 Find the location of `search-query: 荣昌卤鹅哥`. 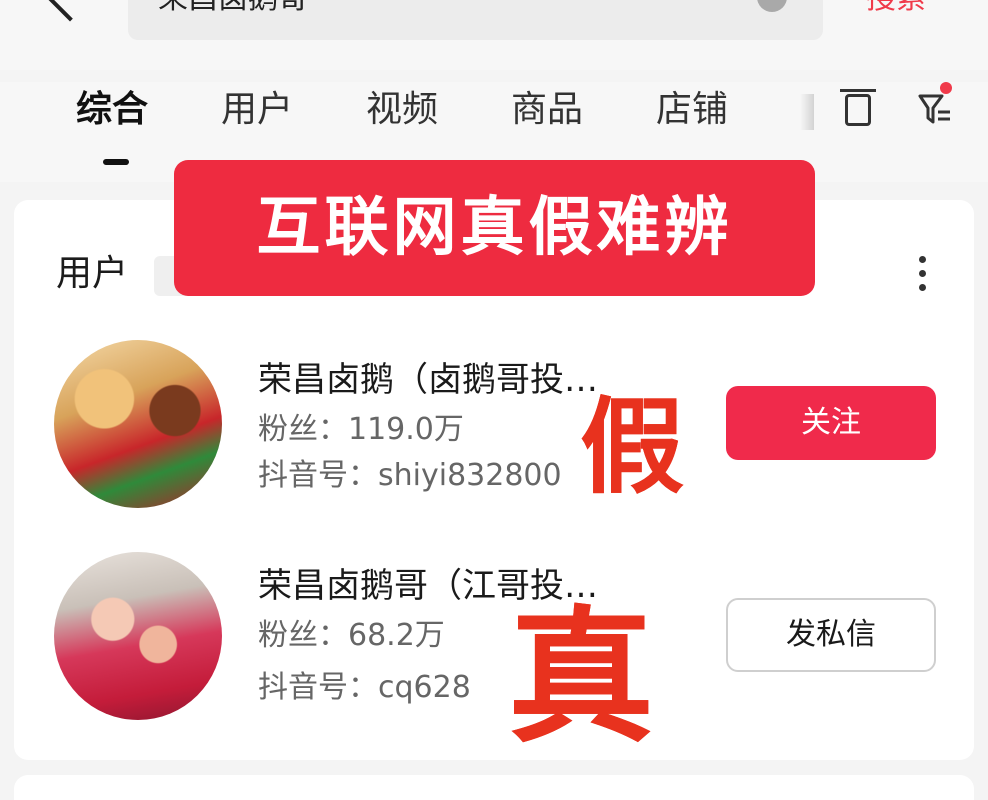

search-query: 荣昌卤鹅哥 is located at coordinates (233, 7).